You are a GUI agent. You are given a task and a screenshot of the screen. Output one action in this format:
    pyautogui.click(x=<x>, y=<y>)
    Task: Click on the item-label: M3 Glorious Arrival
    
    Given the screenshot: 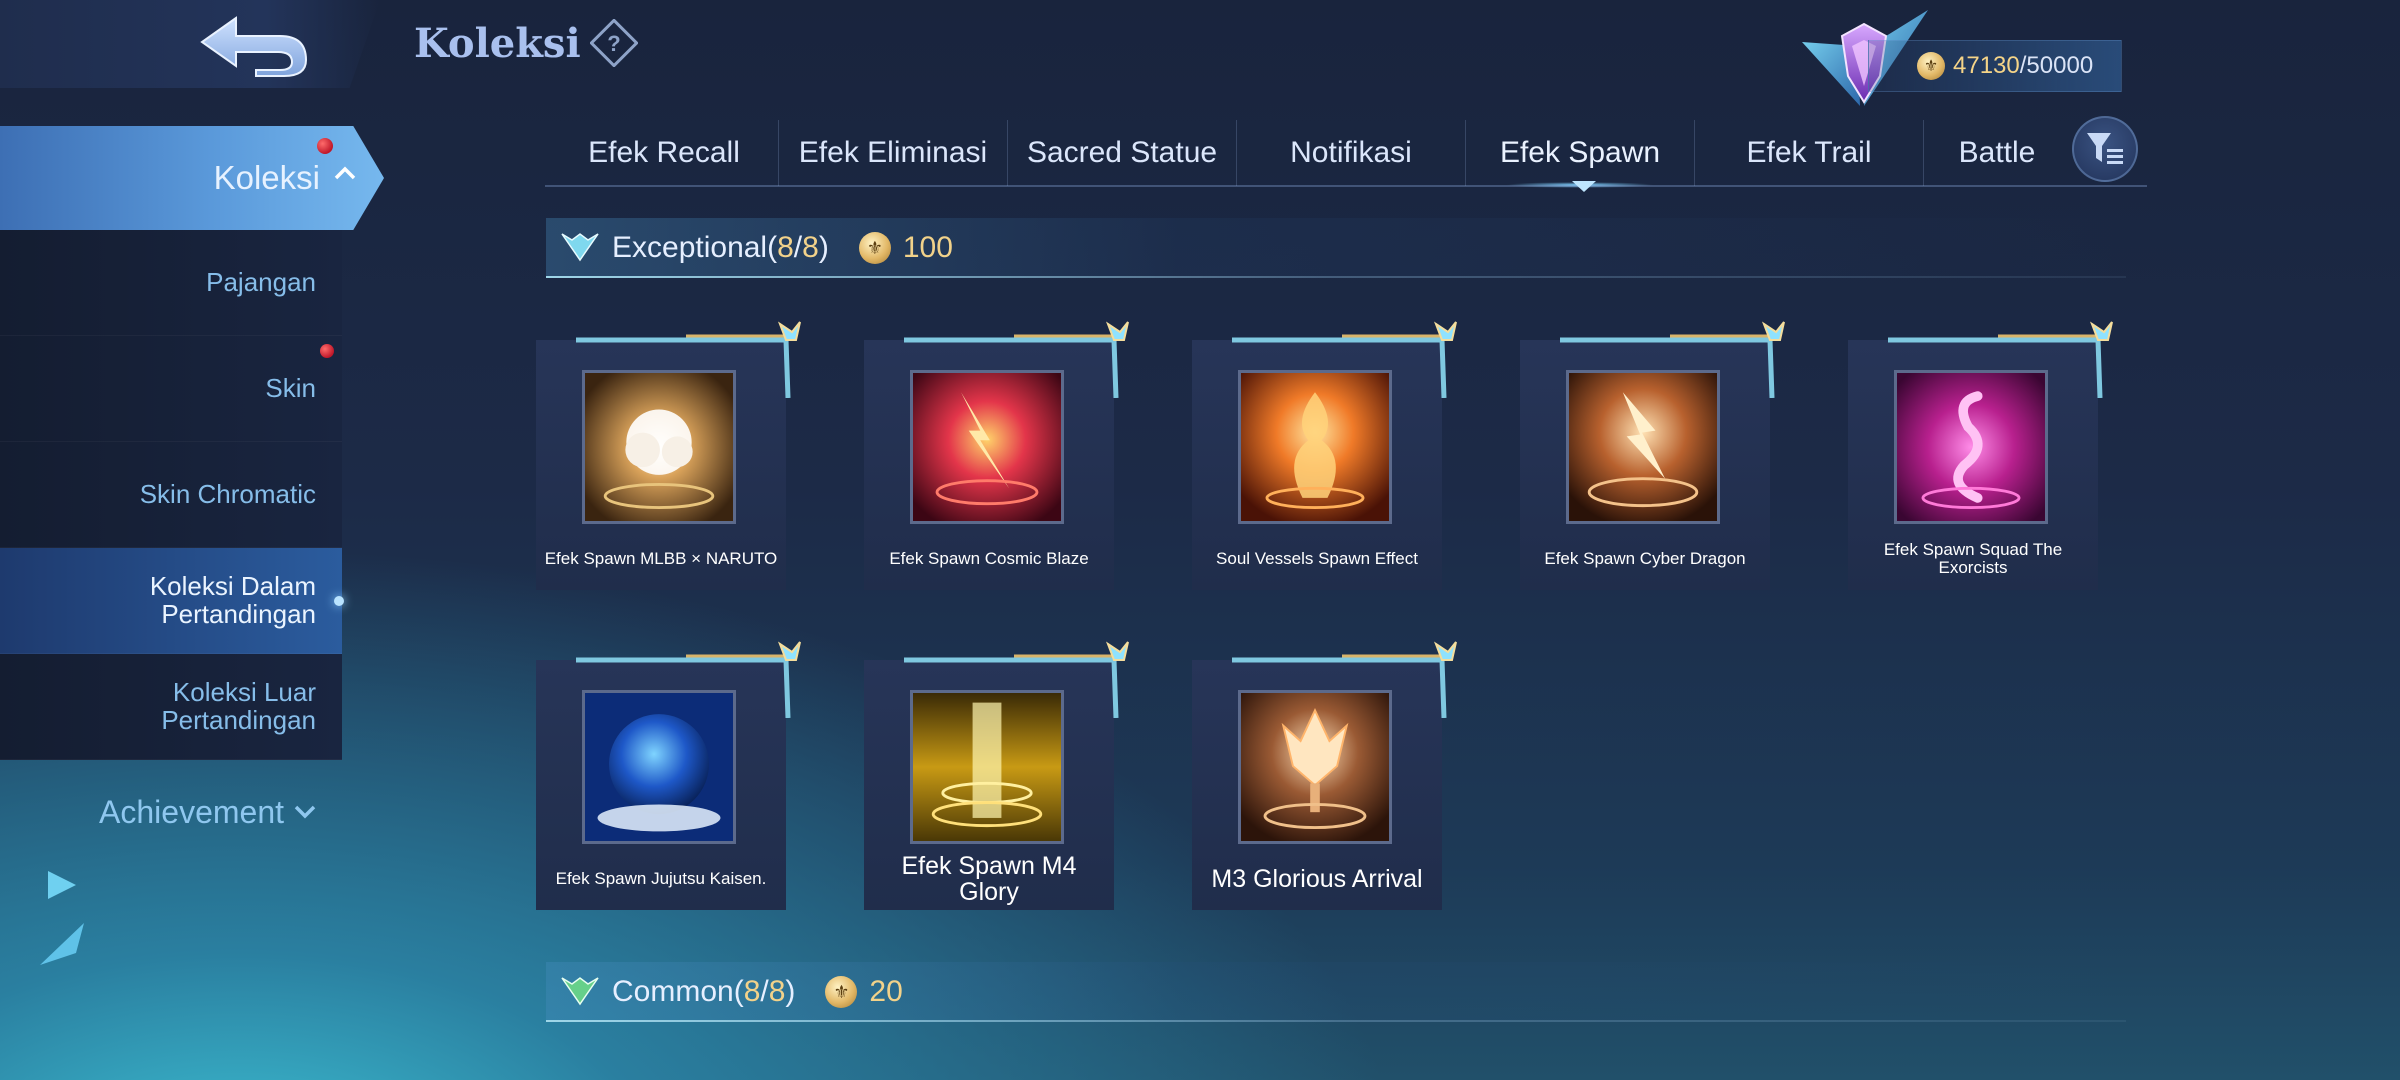 What is the action you would take?
    pyautogui.click(x=1317, y=878)
    